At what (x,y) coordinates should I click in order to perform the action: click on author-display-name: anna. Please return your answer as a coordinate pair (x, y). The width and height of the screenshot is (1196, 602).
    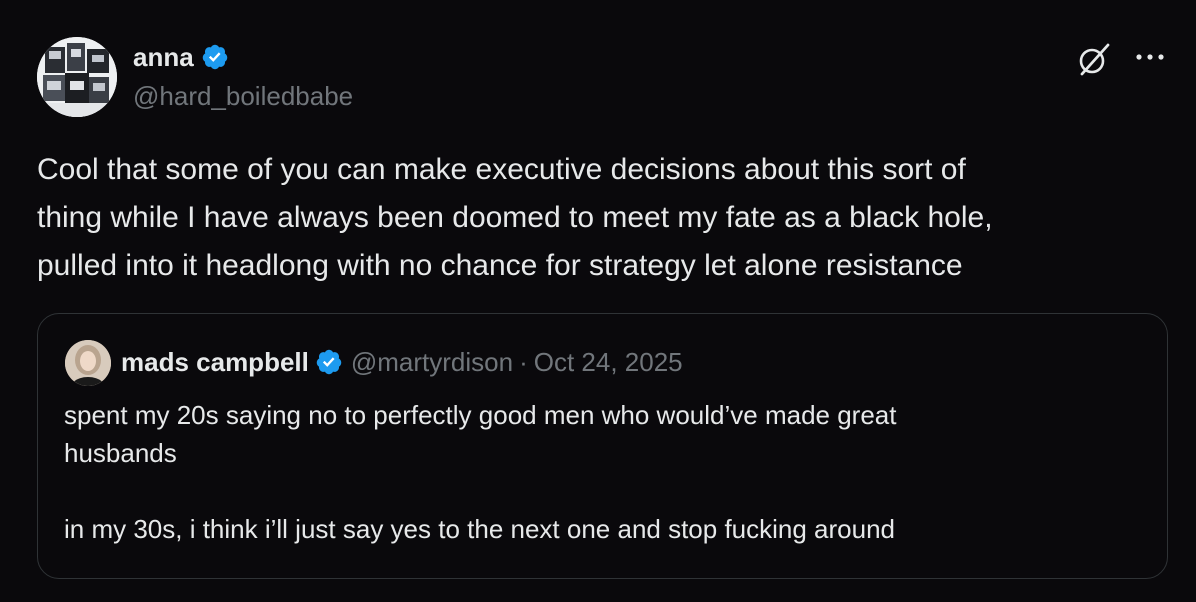
    Looking at the image, I should click on (163, 57).